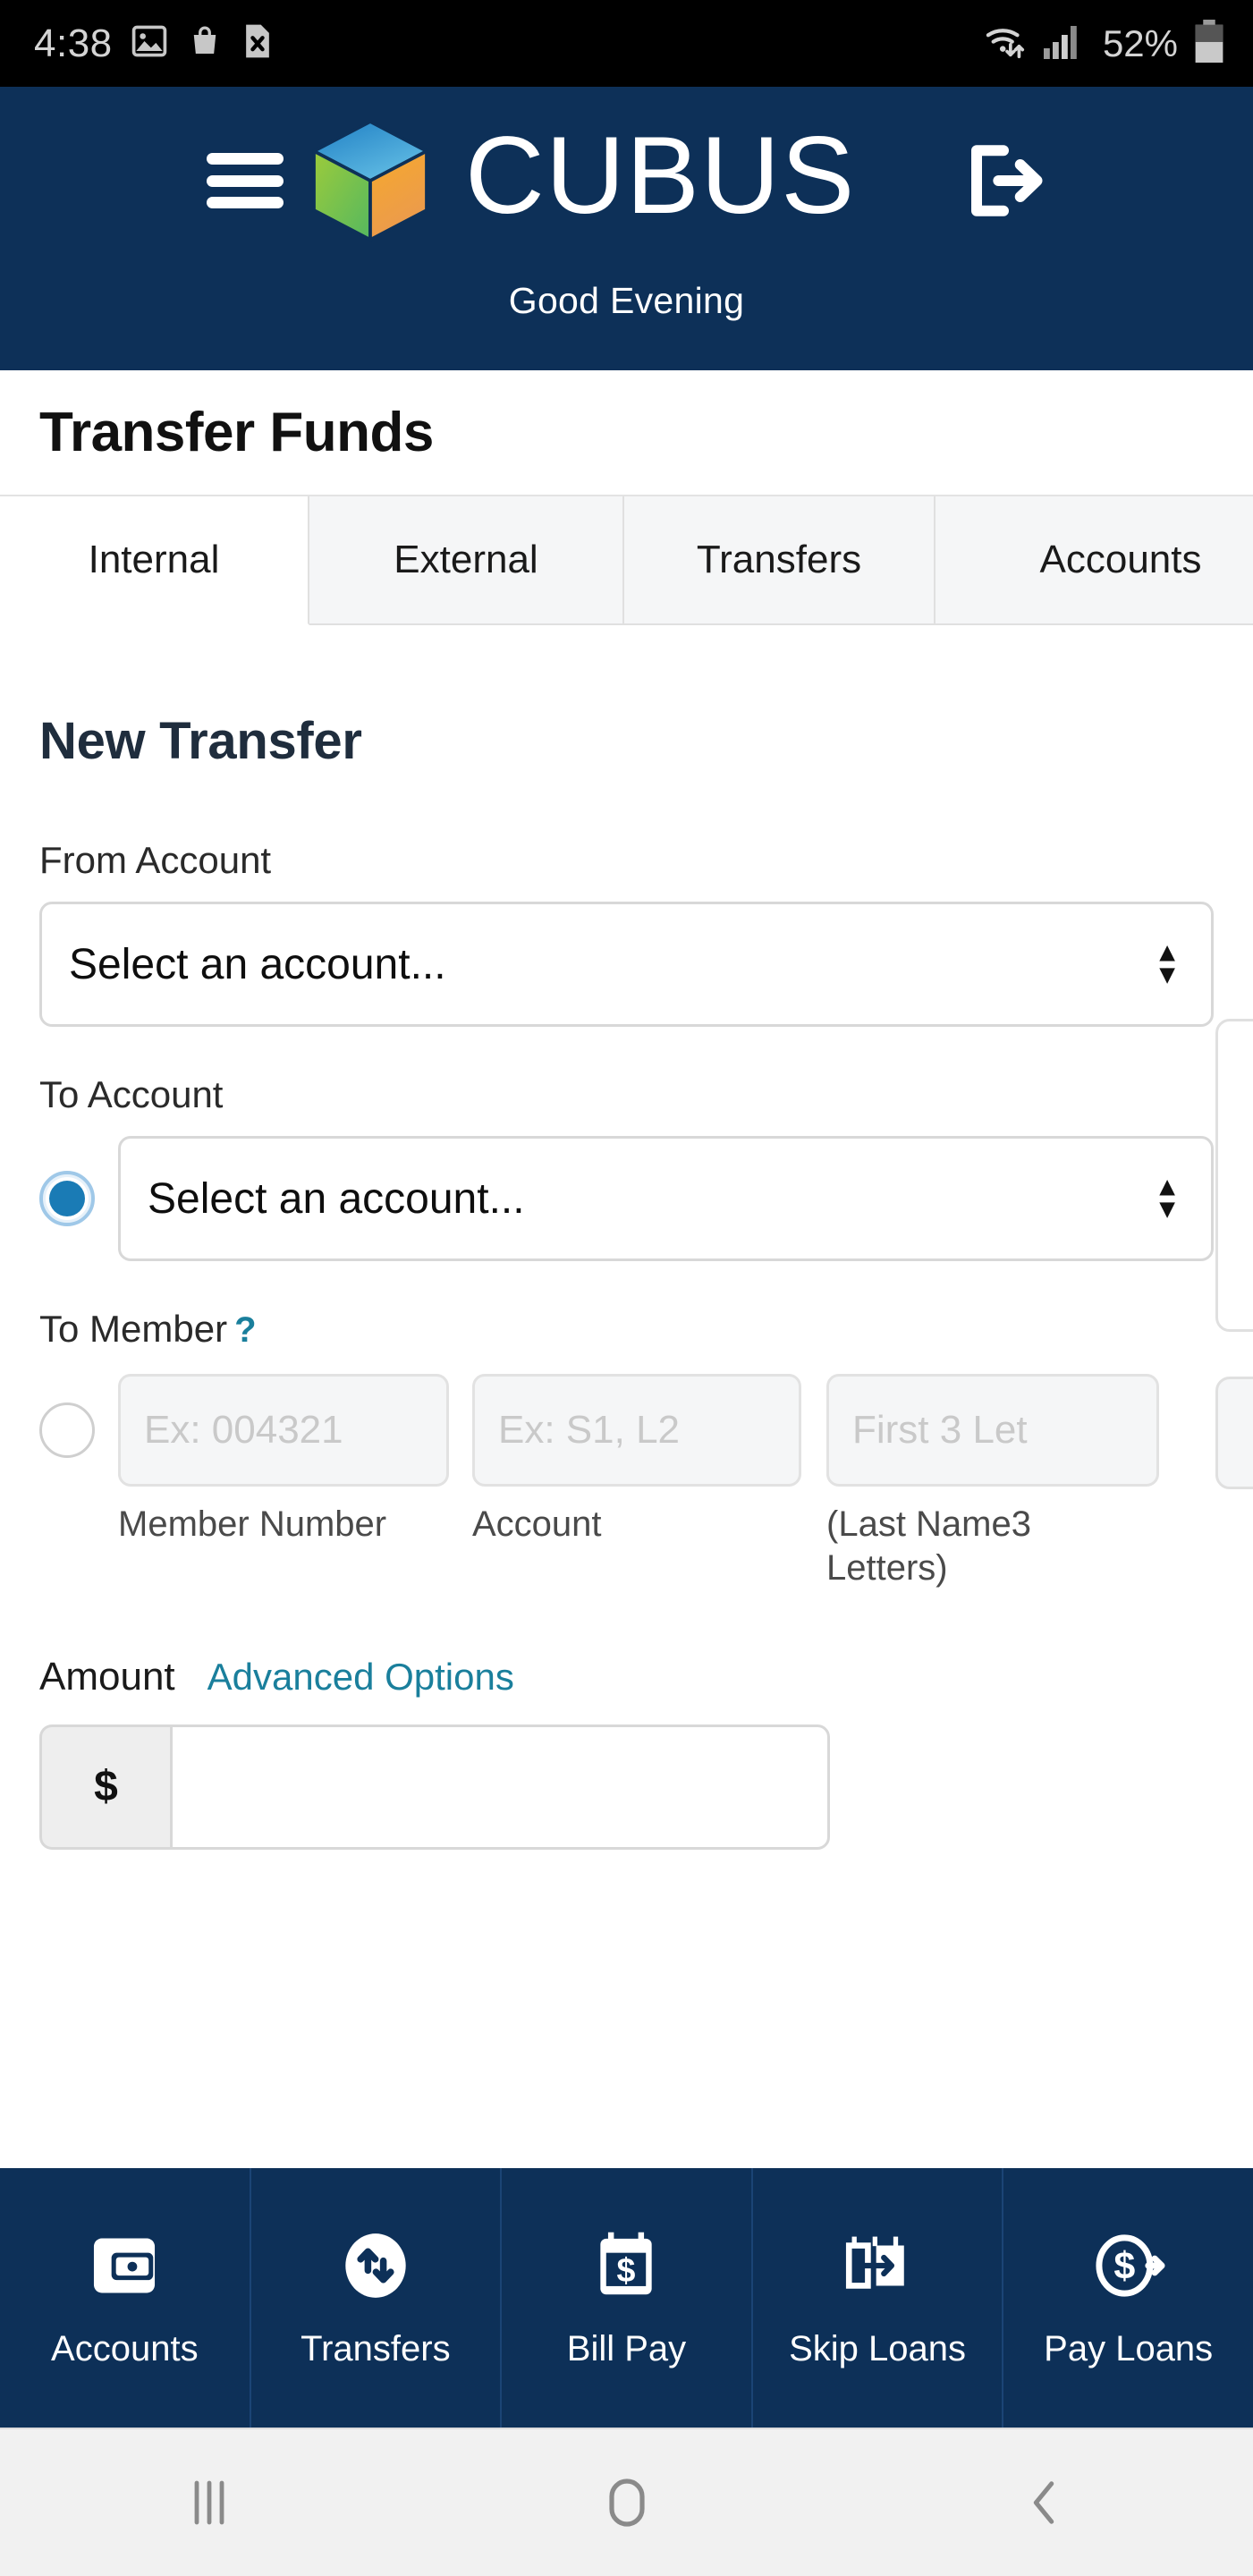 The height and width of the screenshot is (2576, 1253). What do you see at coordinates (370, 181) in the screenshot?
I see `cubus-cube-logo-icon` at bounding box center [370, 181].